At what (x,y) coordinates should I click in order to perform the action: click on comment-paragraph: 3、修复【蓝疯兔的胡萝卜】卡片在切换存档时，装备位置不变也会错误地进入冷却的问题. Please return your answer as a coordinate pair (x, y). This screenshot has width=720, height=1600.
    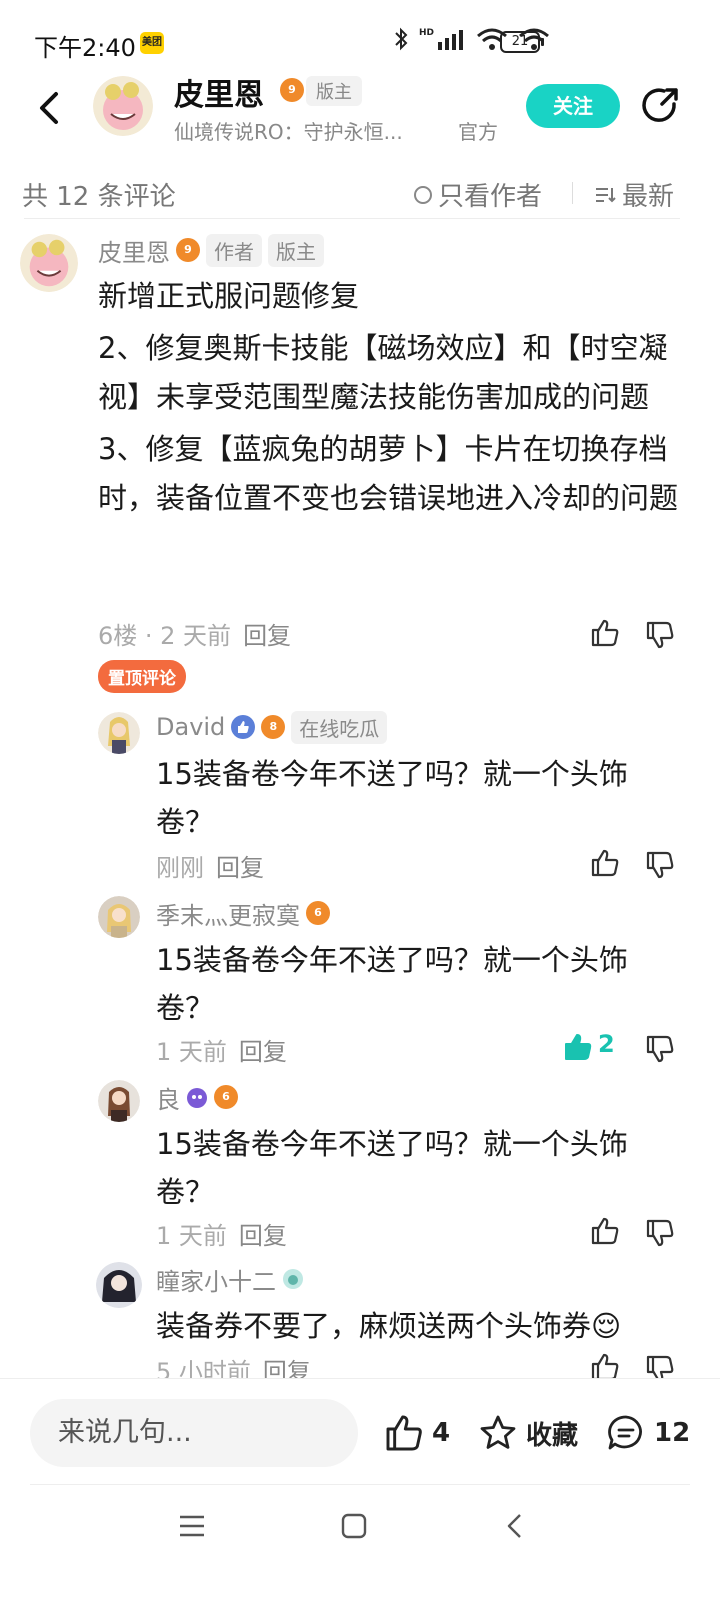
    Looking at the image, I should click on (388, 473).